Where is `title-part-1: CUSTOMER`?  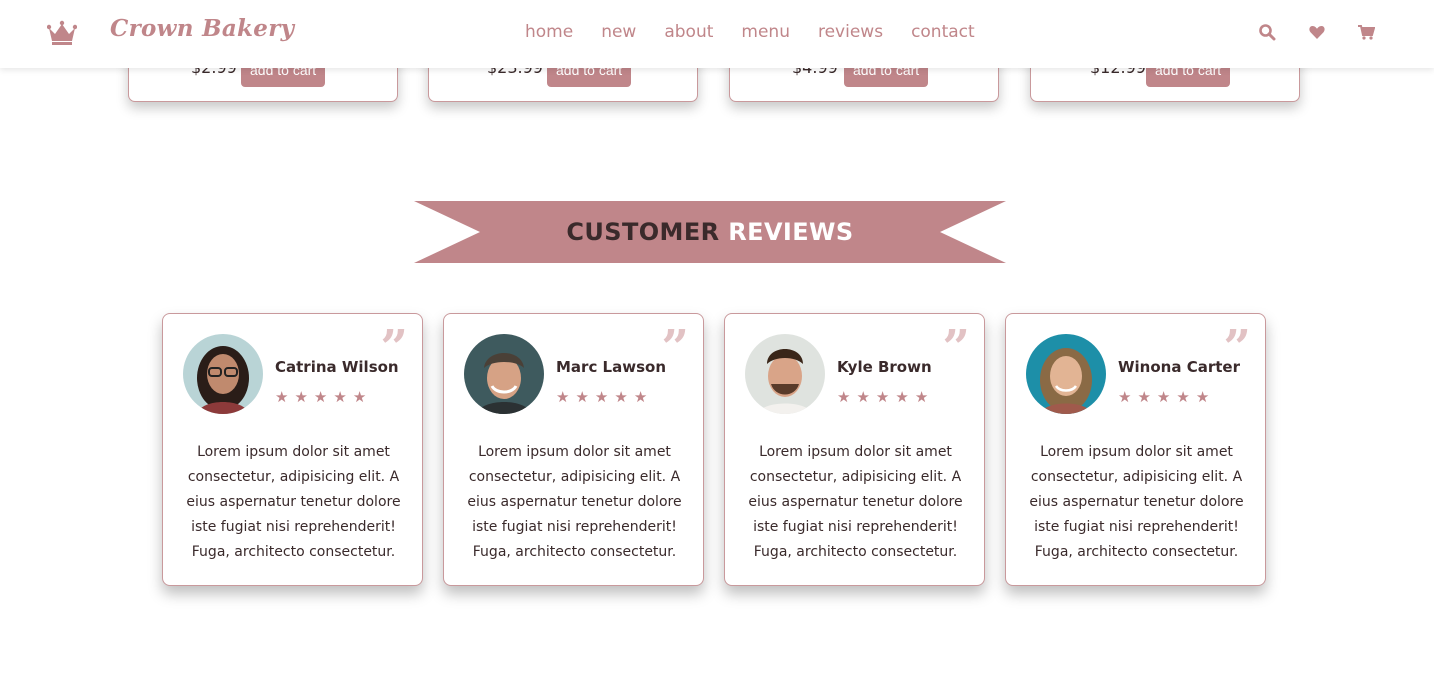 title-part-1: CUSTOMER is located at coordinates (643, 232).